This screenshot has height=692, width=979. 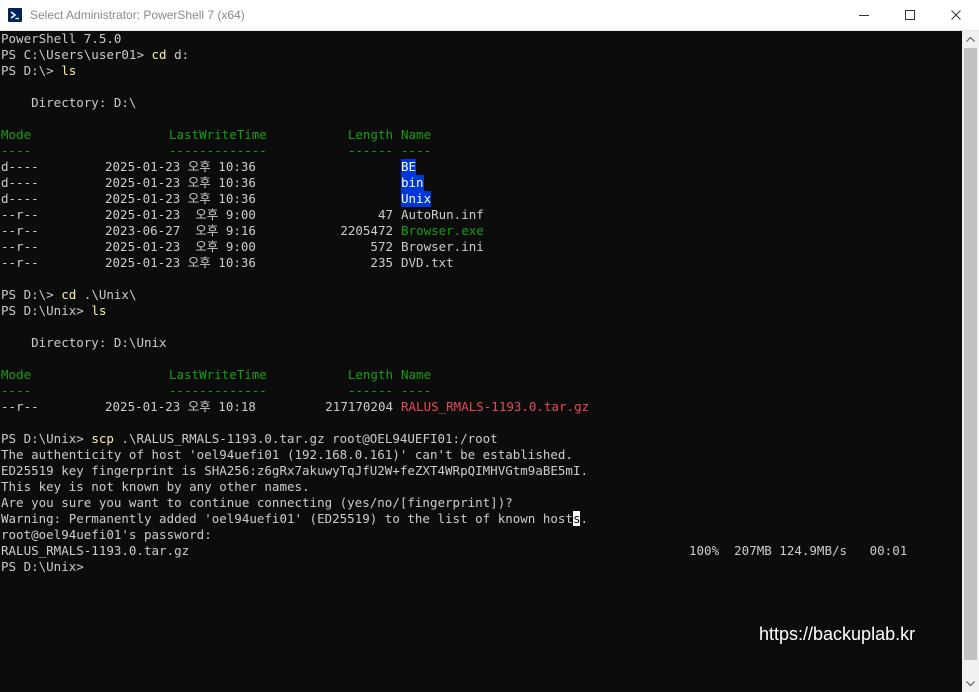 I want to click on length-cell: 47, so click(x=385, y=214).